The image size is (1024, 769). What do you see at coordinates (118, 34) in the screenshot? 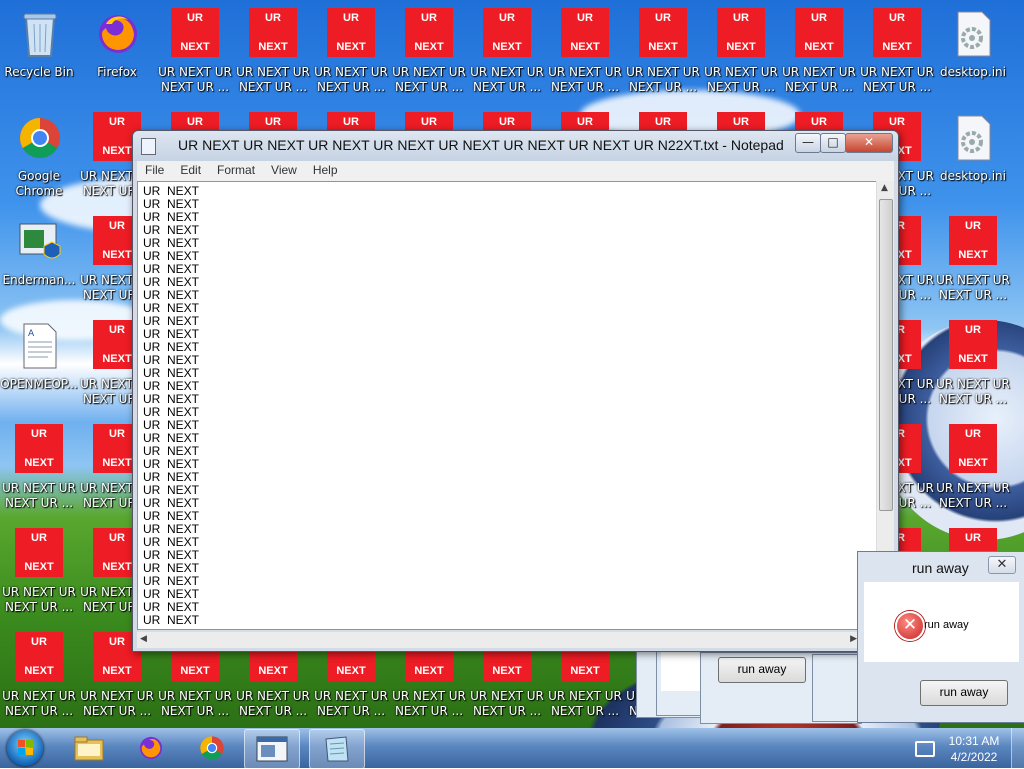
I see `firefox-logo-icon` at bounding box center [118, 34].